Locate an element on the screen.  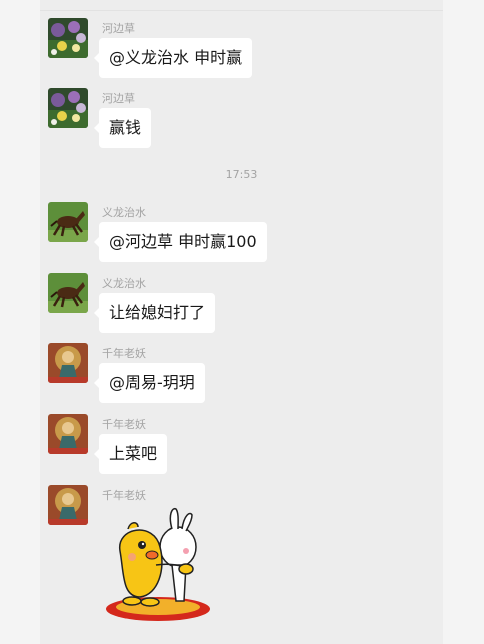
message-bubble: 让给媳妇打了 is located at coordinates (154, 313).